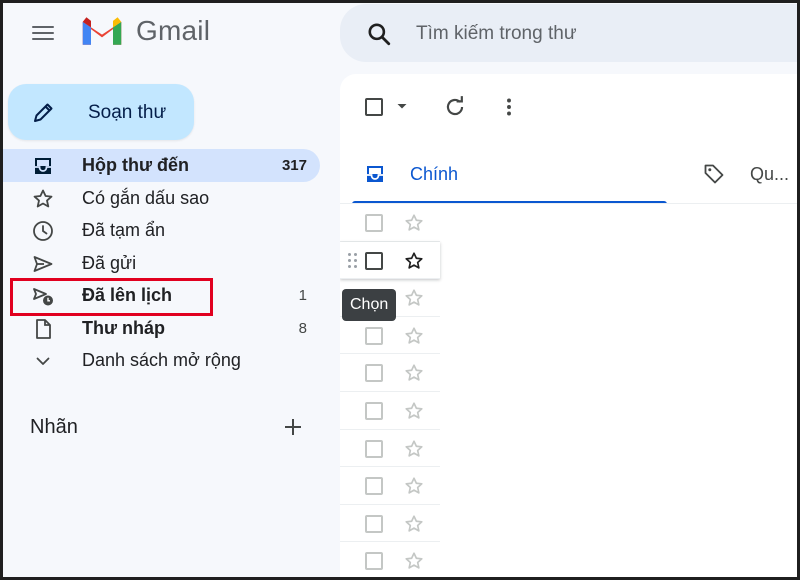 The height and width of the screenshot is (580, 800). Describe the element at coordinates (124, 230) in the screenshot. I see `sidebar-item-label: Đã tạm ẩn` at that location.